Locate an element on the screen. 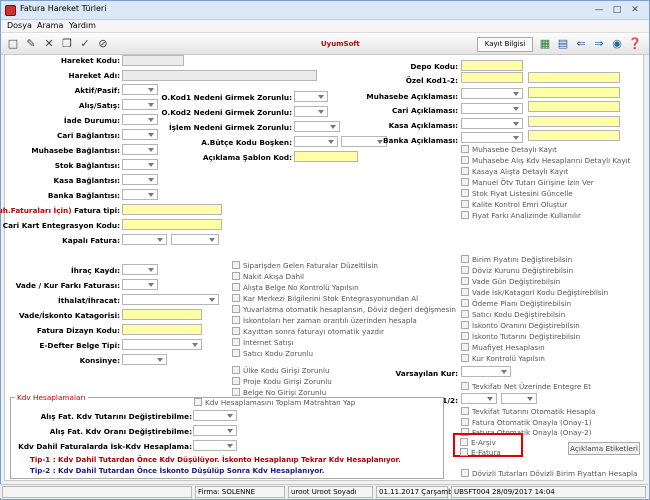 The image size is (650, 500). checkbox-belge-no-girisi is located at coordinates (236, 392).